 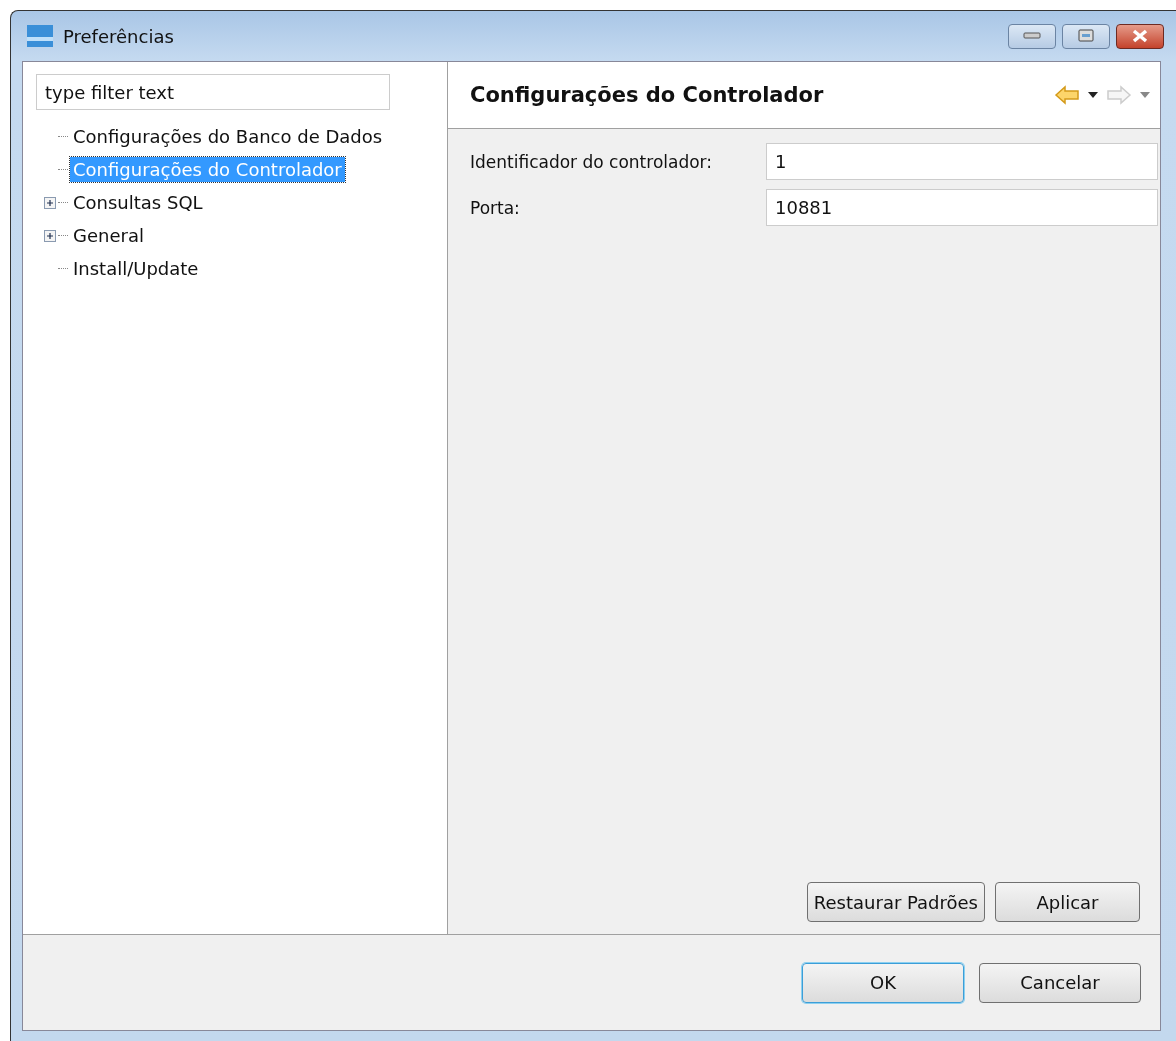 I want to click on tree-item: Consultas SQL, so click(x=138, y=202).